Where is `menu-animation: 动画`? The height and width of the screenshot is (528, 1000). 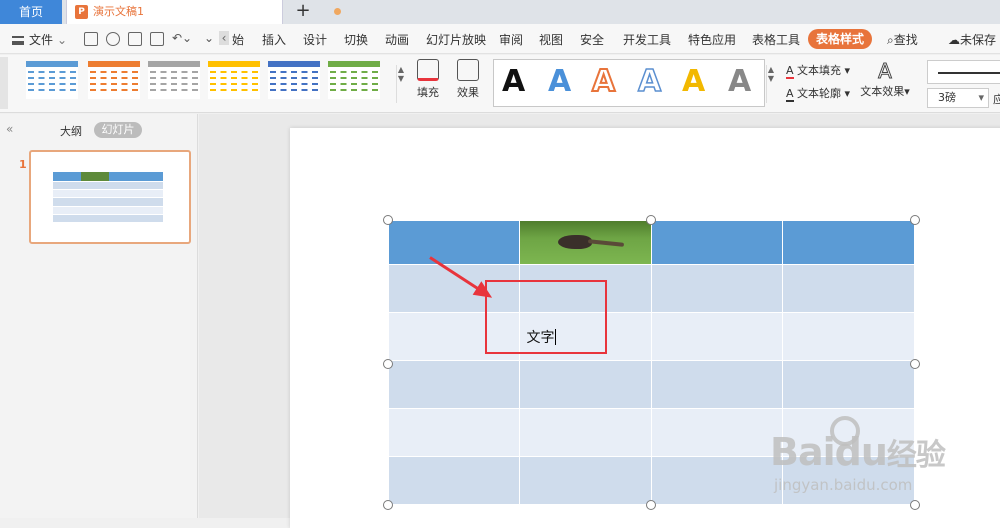
menu-animation: 动画 is located at coordinates (397, 39).